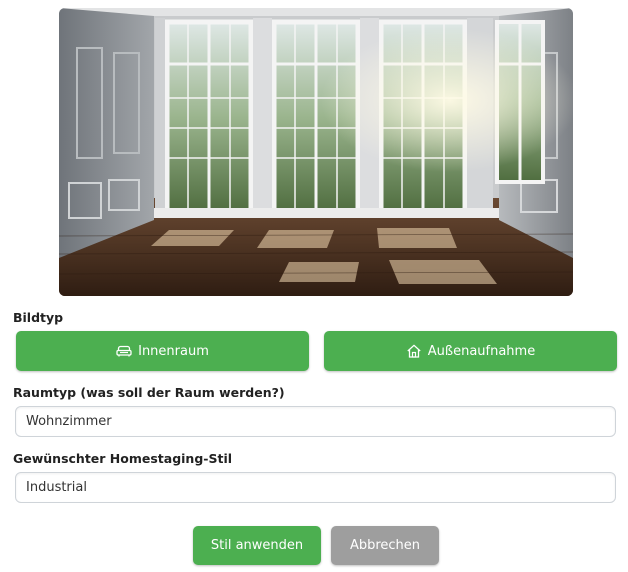 The width and height of the screenshot is (628, 572). Describe the element at coordinates (173, 351) in the screenshot. I see `innenraum-label: Innenraum` at that location.